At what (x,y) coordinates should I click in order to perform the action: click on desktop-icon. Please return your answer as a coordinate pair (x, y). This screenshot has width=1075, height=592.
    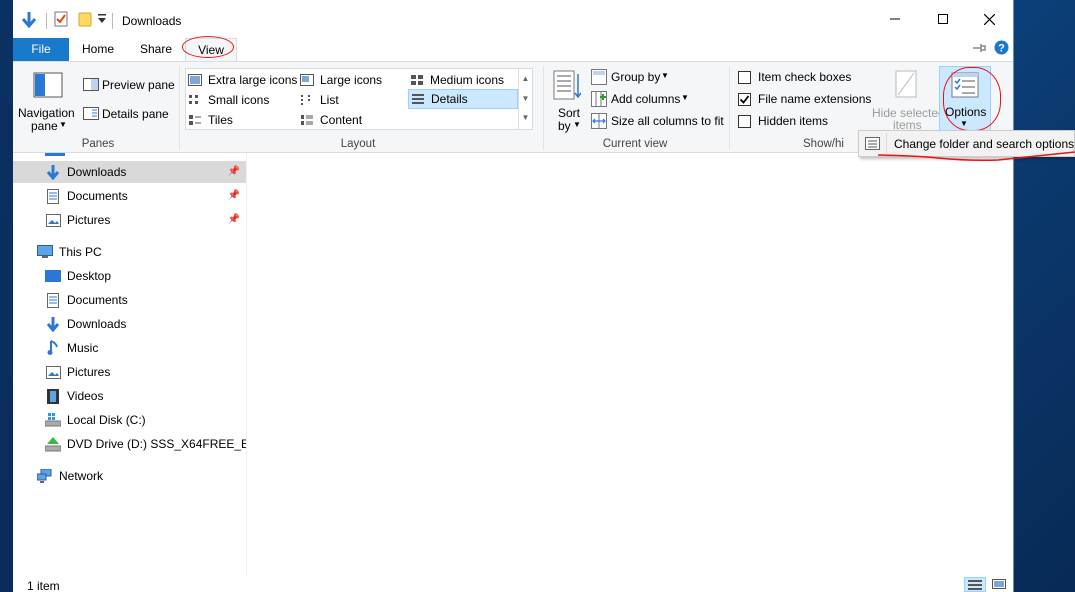
    Looking at the image, I should click on (53, 276).